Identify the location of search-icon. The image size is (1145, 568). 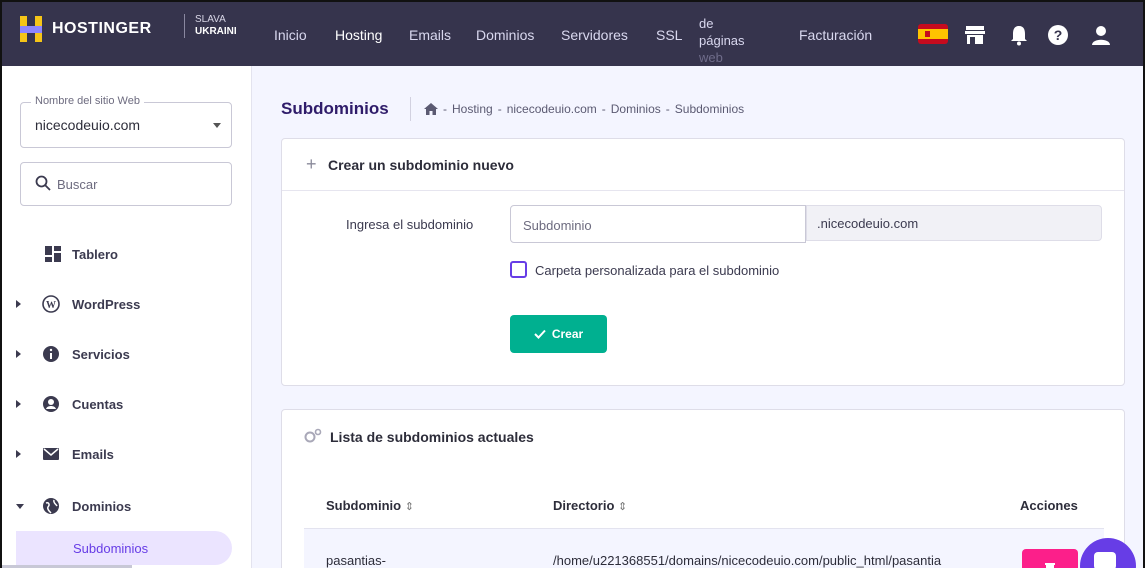
(43, 183).